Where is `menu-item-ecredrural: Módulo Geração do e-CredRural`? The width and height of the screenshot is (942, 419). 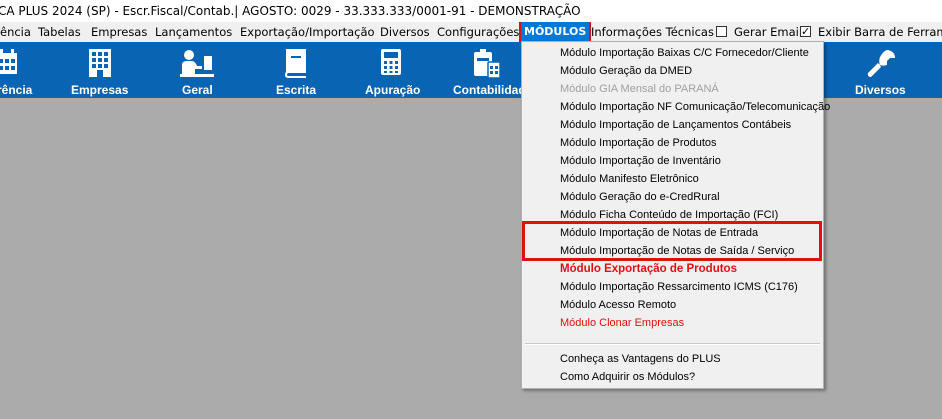
menu-item-ecredrural: Módulo Geração do e-CredRural is located at coordinates (640, 197).